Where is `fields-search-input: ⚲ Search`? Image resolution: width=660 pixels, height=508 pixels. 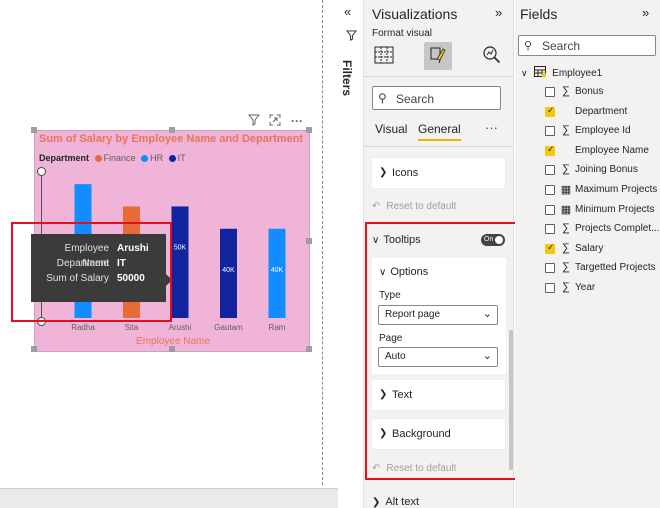 fields-search-input: ⚲ Search is located at coordinates (587, 45).